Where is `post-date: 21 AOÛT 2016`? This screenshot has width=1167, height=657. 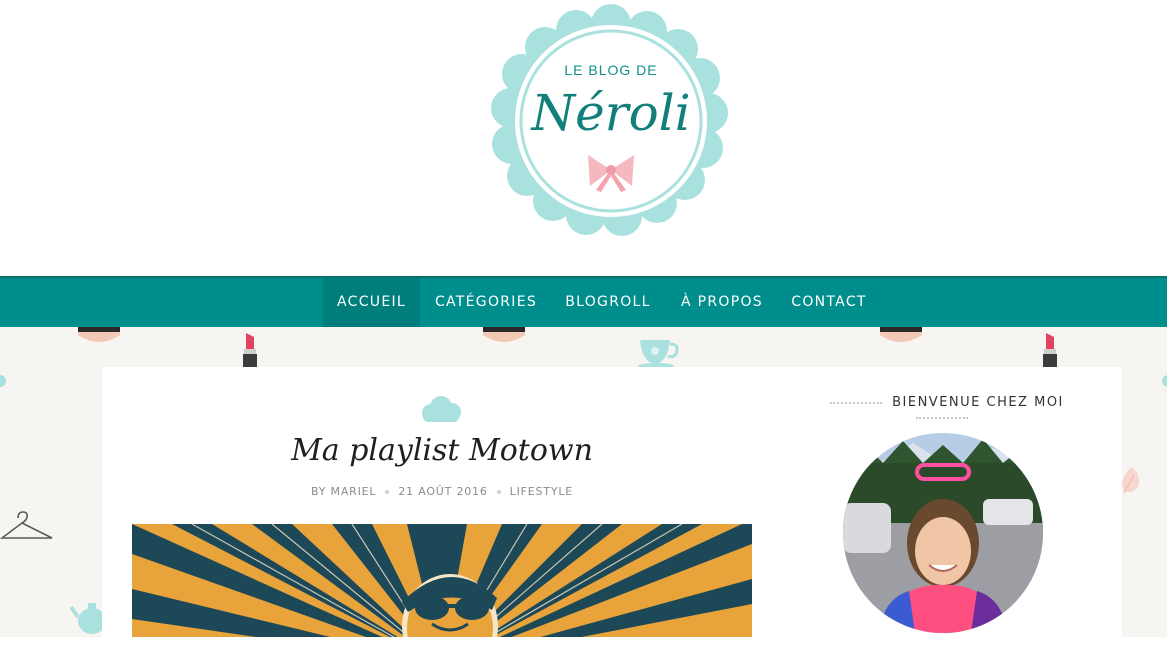
post-date: 21 AOÛT 2016 is located at coordinates (443, 491).